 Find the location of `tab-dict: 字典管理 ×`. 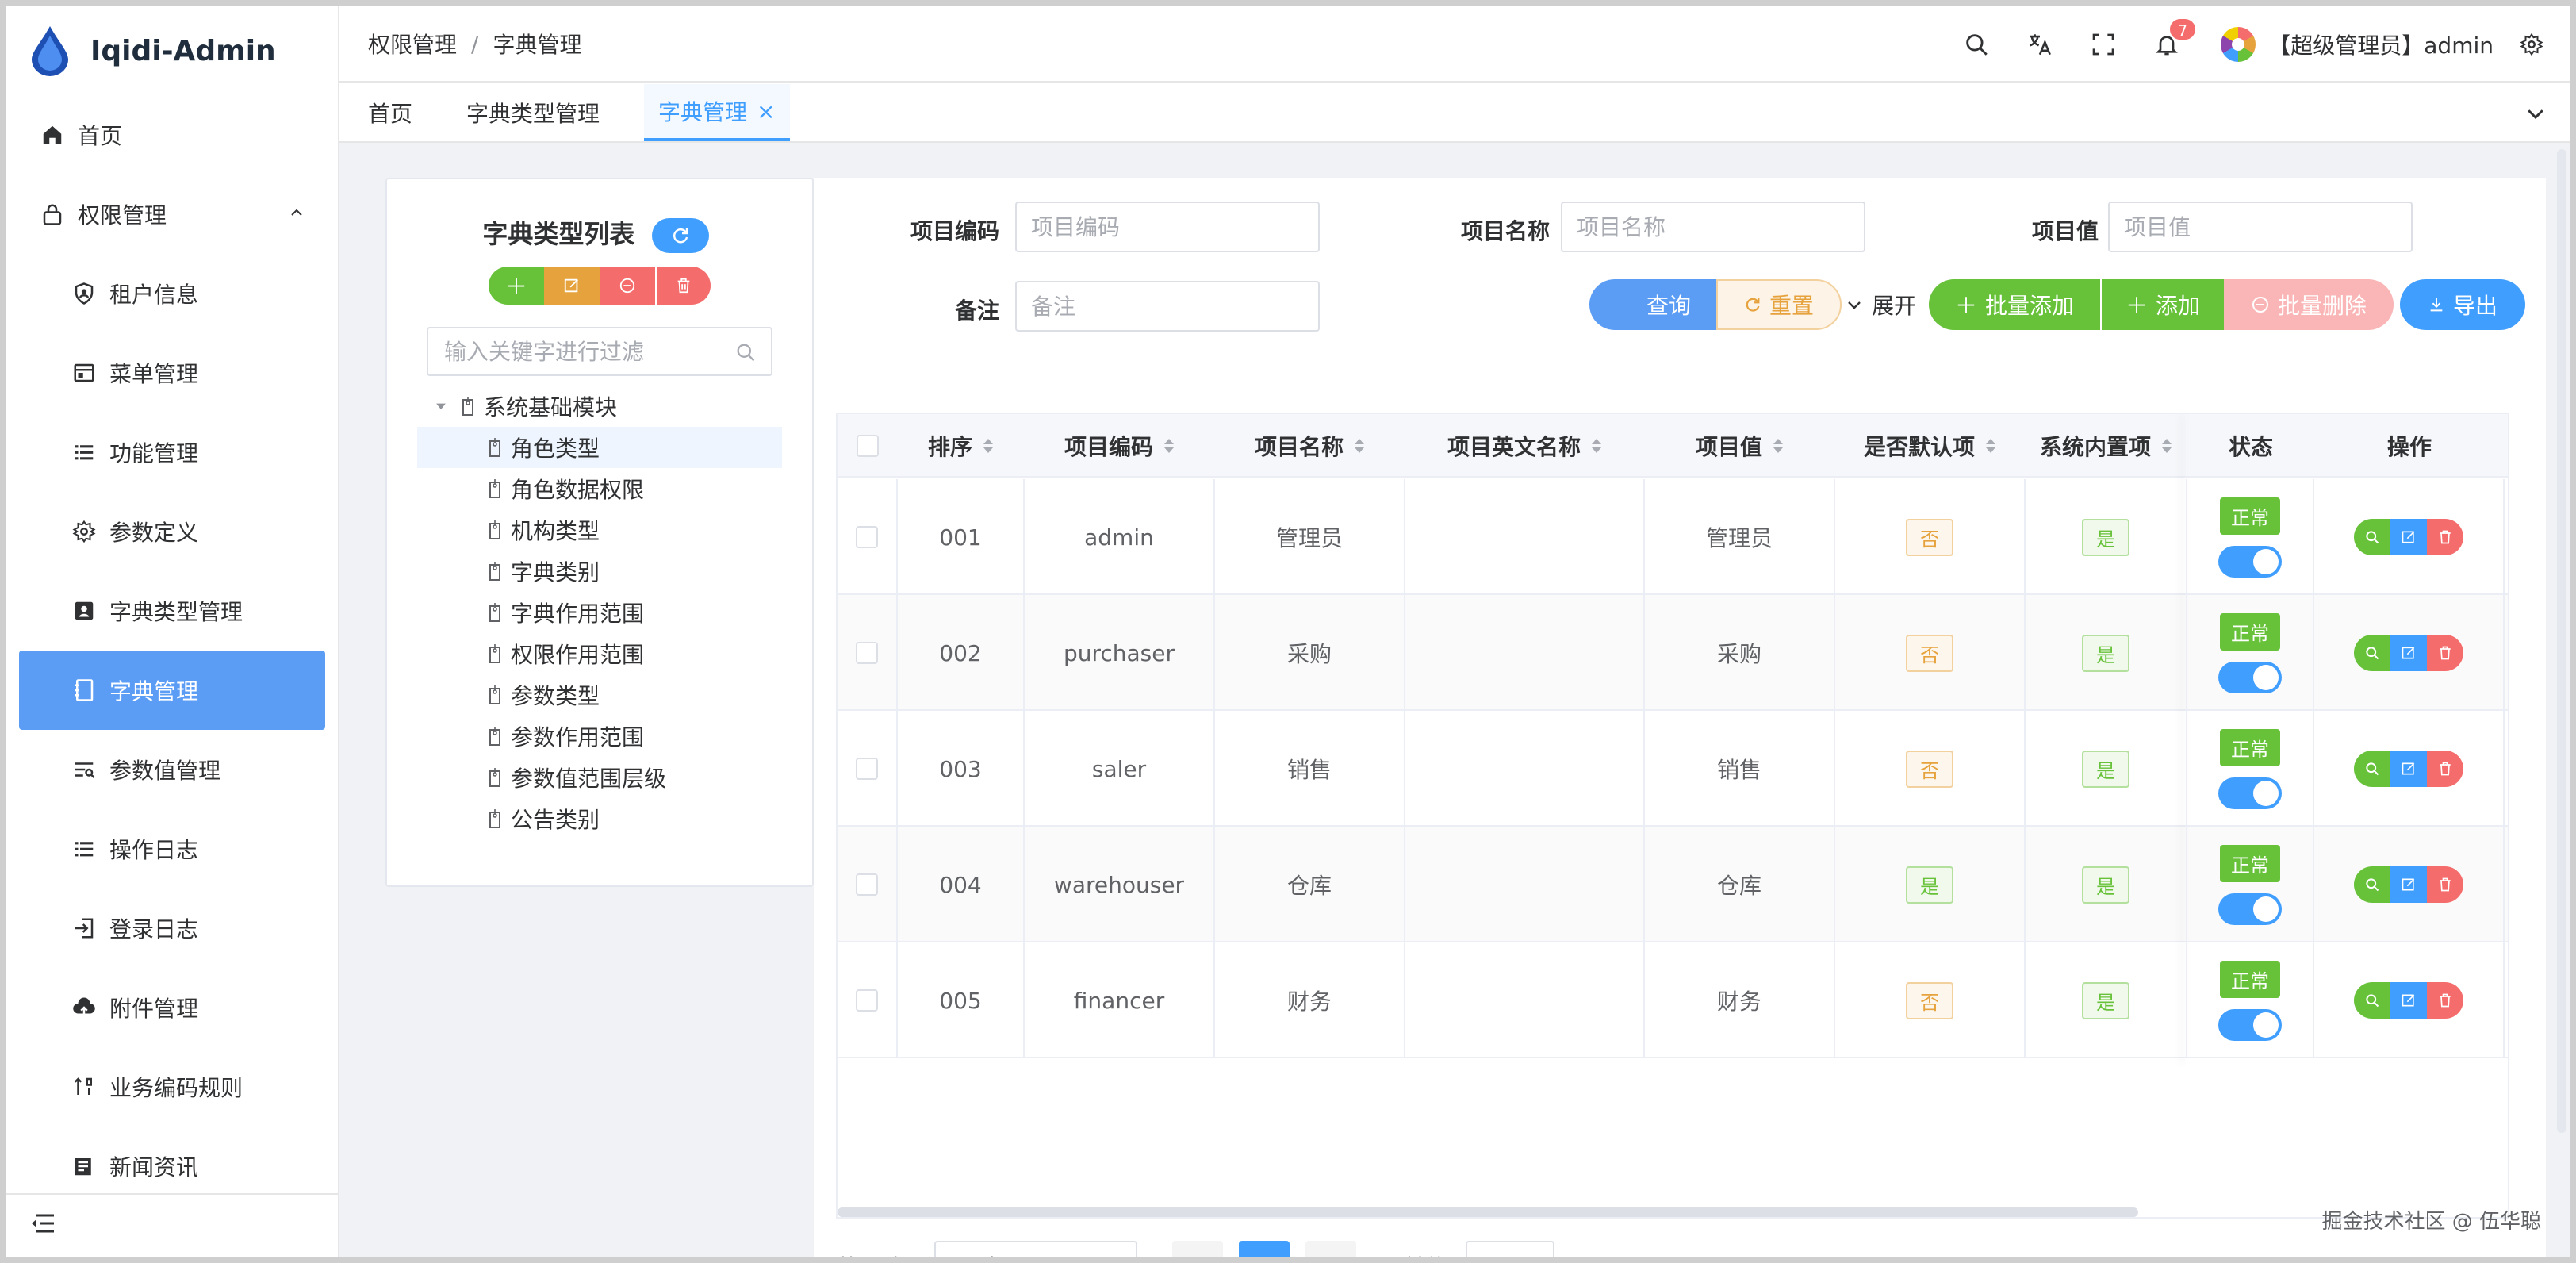

tab-dict: 字典管理 × is located at coordinates (717, 113).